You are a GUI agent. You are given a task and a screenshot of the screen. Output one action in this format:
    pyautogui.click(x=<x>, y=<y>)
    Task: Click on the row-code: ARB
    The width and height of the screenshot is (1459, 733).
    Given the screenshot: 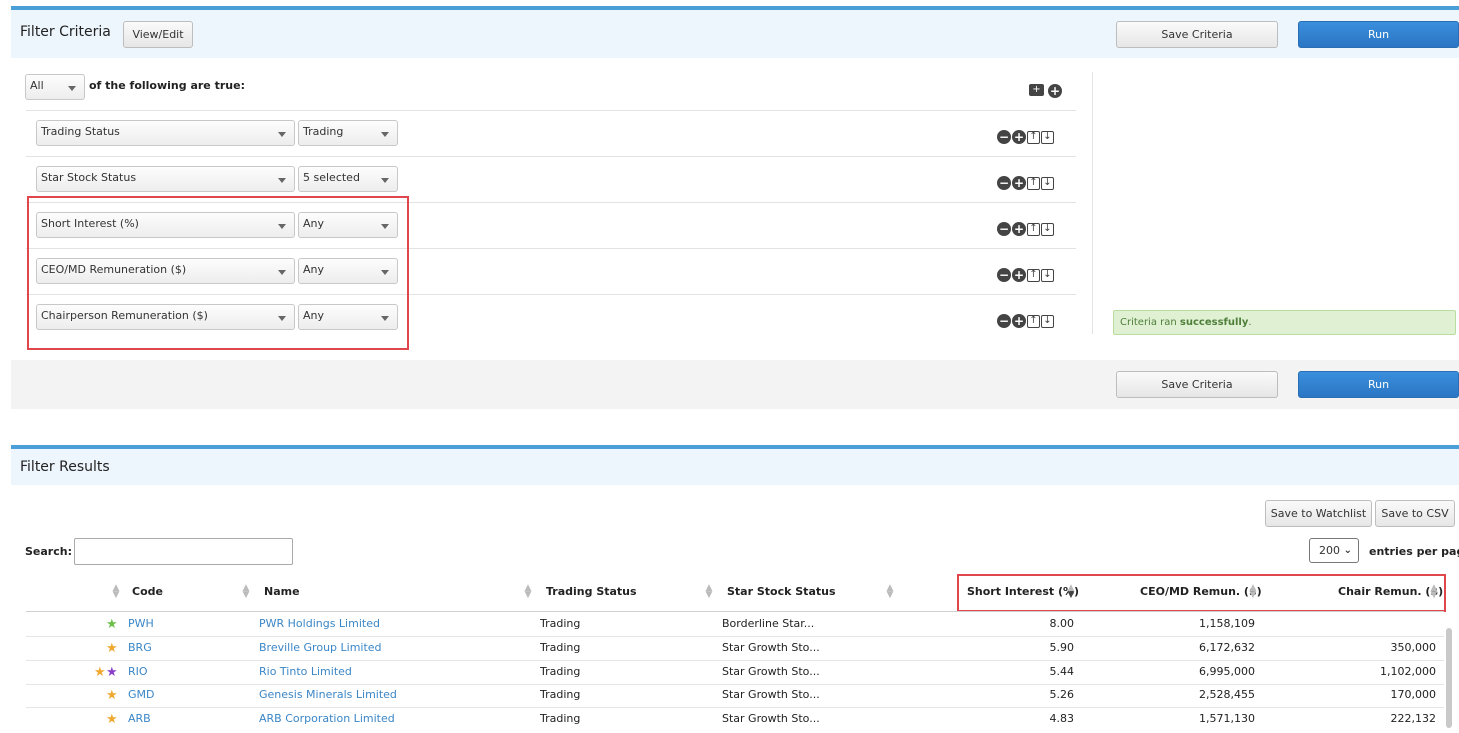 What is the action you would take?
    pyautogui.click(x=139, y=718)
    